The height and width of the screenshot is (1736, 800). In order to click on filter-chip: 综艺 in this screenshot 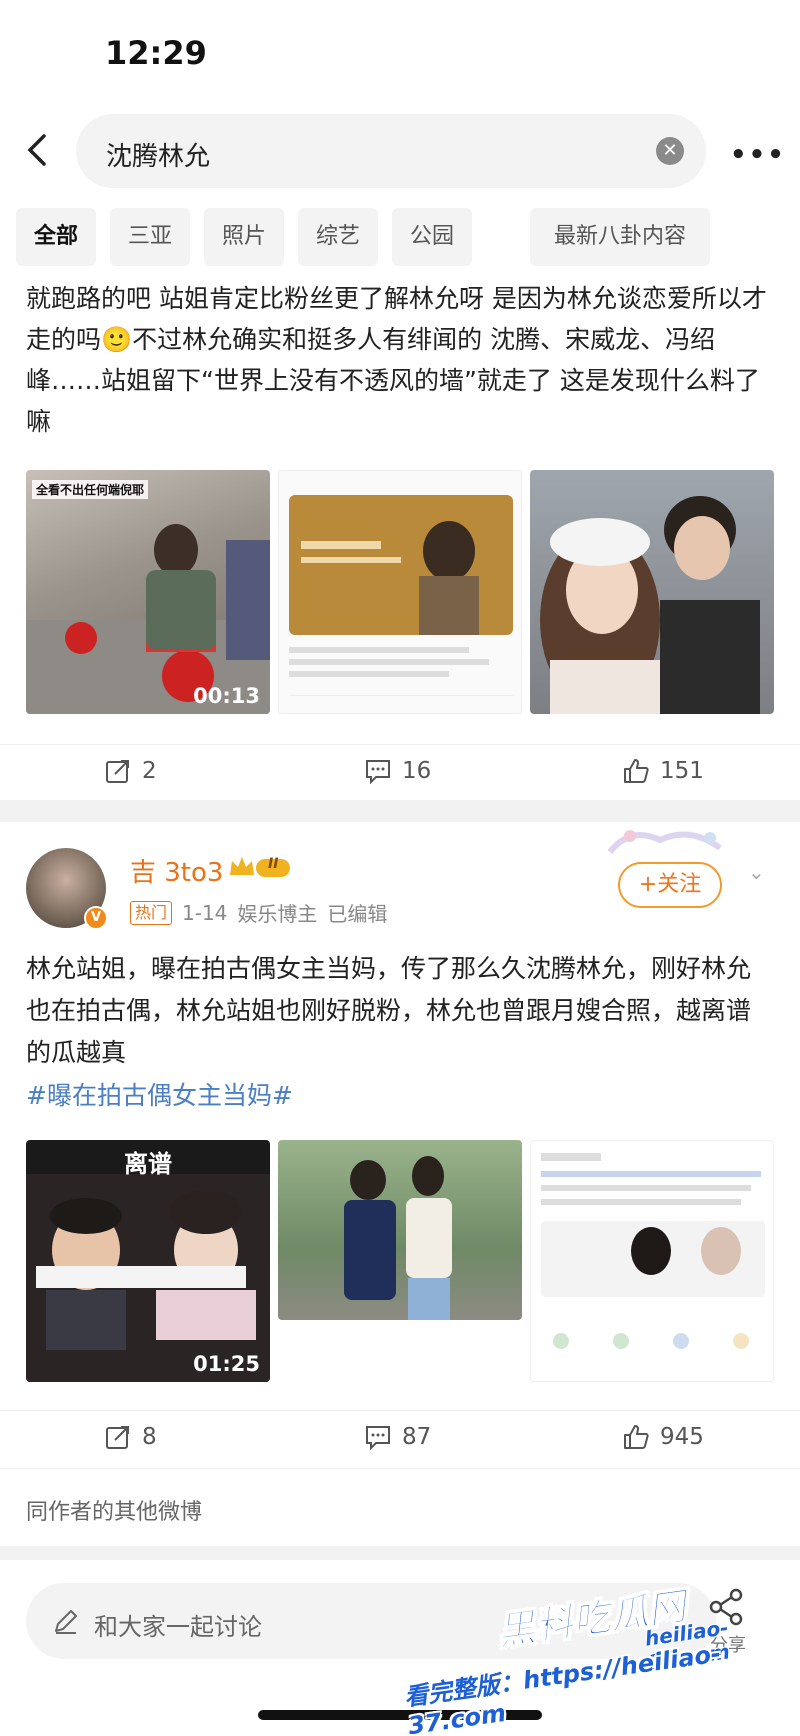, I will do `click(338, 237)`.